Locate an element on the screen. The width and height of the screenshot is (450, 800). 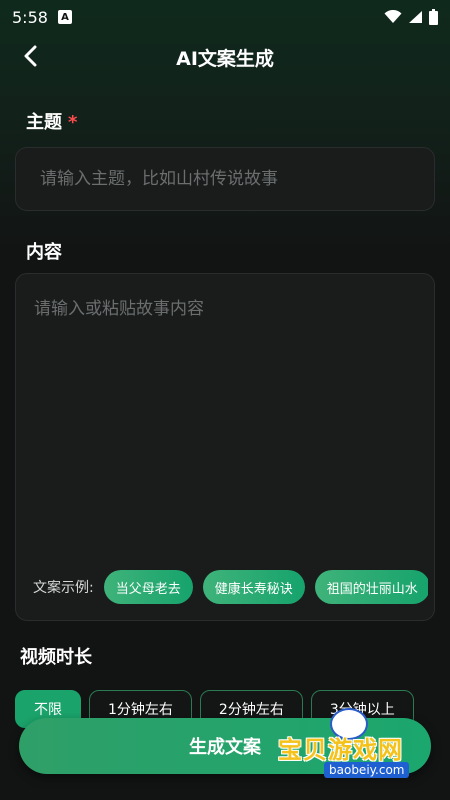
examples-row: 文案示例: 当父母老去 健康长寿秘诀 祖国的壮丽山水 is located at coordinates (230, 587).